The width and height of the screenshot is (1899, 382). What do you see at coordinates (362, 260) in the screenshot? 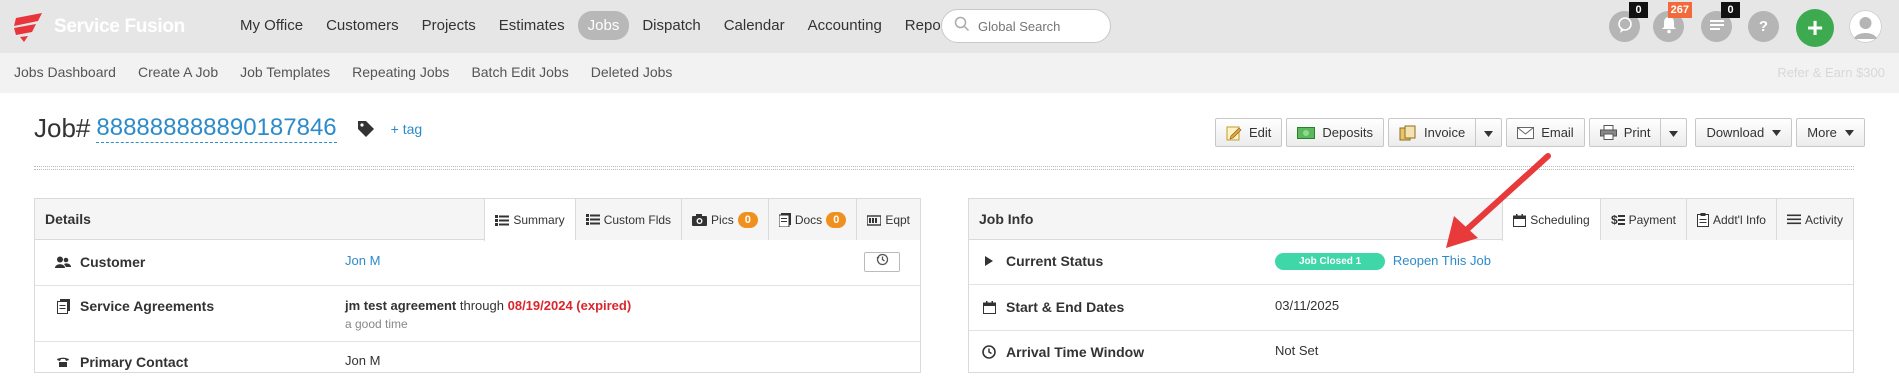
I see `customer-value: Jon M` at bounding box center [362, 260].